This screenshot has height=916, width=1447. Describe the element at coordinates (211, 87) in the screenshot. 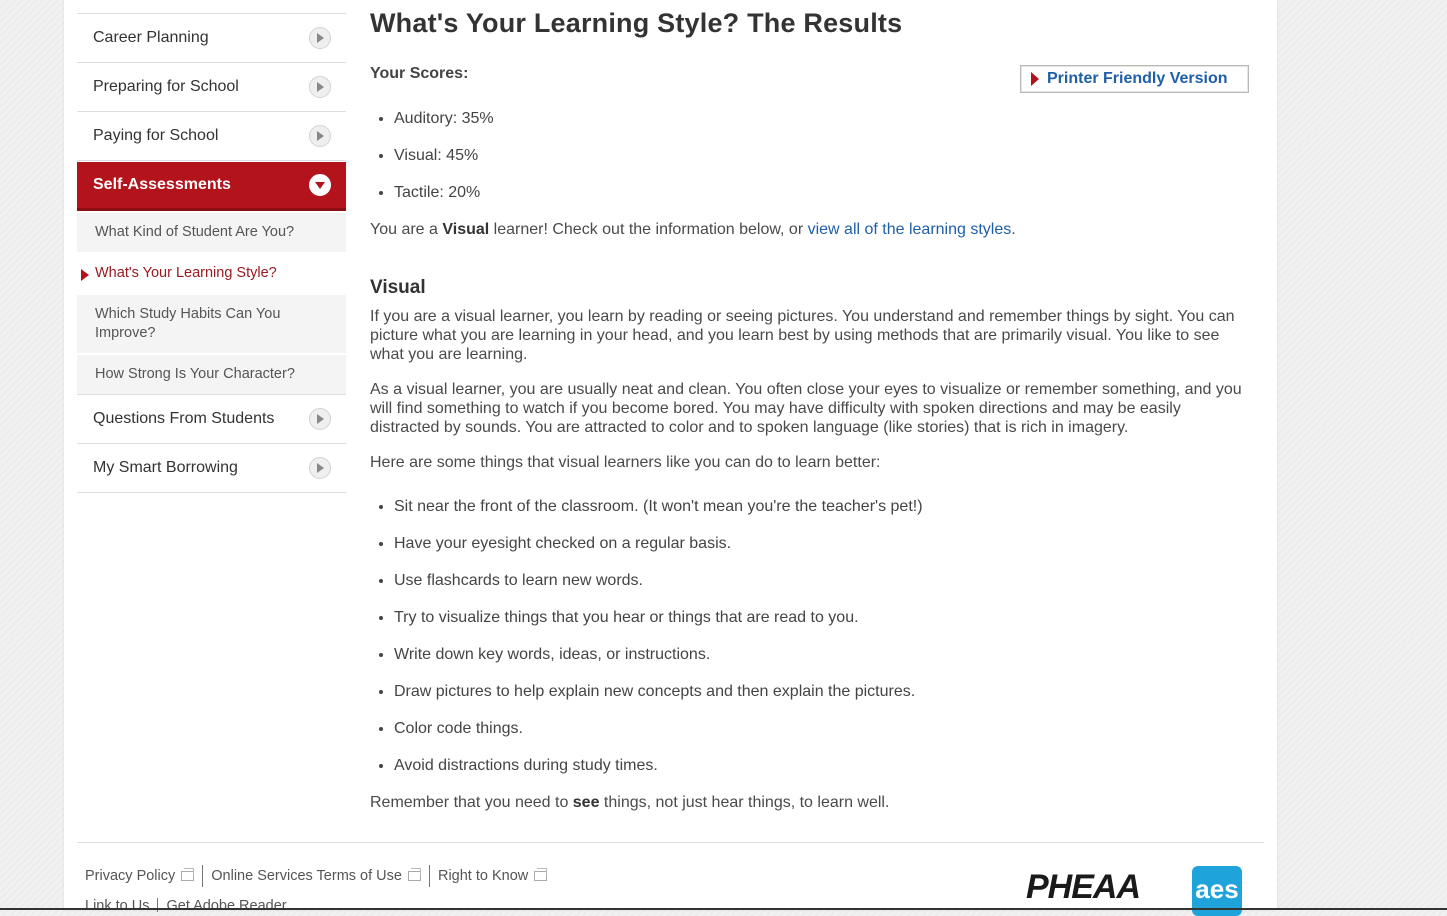

I see `sidebar-item-preparing-for-school: Preparing for School` at that location.